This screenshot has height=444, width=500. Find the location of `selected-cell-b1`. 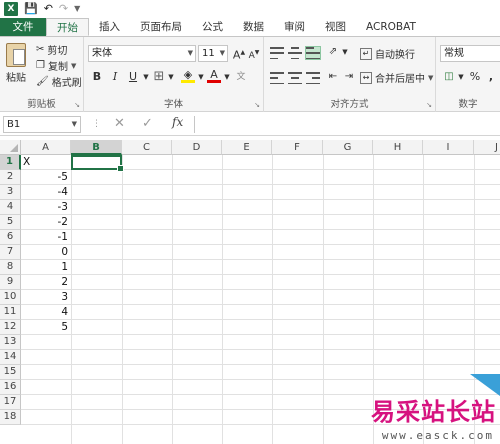

selected-cell-b1 is located at coordinates (97, 163).